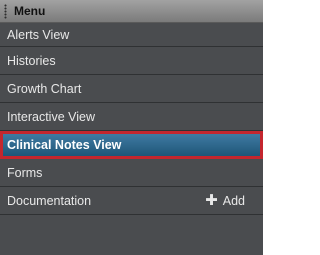  Describe the element at coordinates (31, 60) in the screenshot. I see `menu-item-label: Histories` at that location.